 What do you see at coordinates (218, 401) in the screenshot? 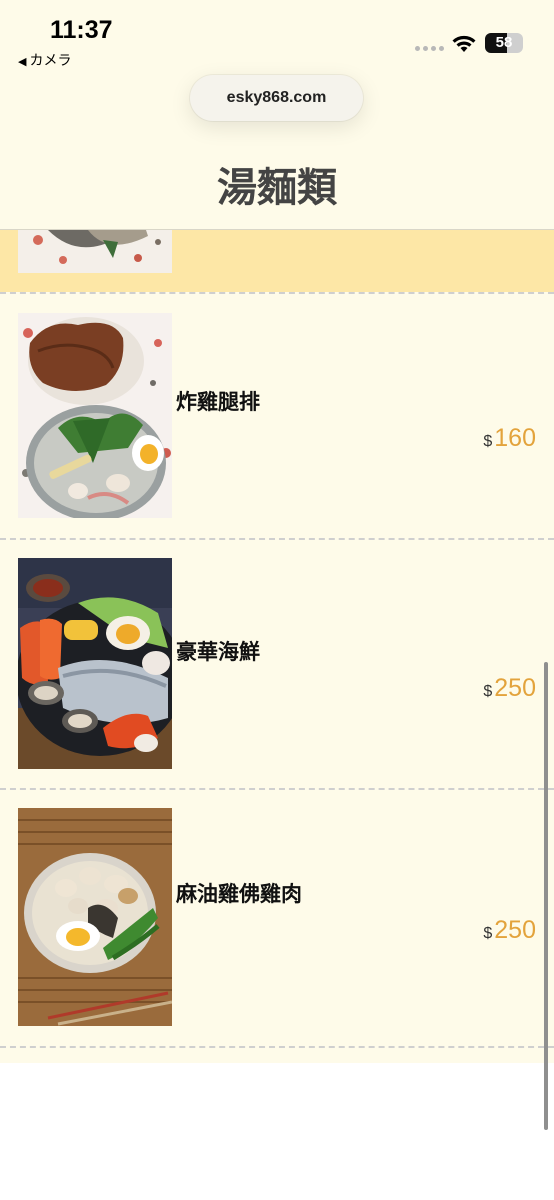
I see `item-name: 炸雞腿排` at bounding box center [218, 401].